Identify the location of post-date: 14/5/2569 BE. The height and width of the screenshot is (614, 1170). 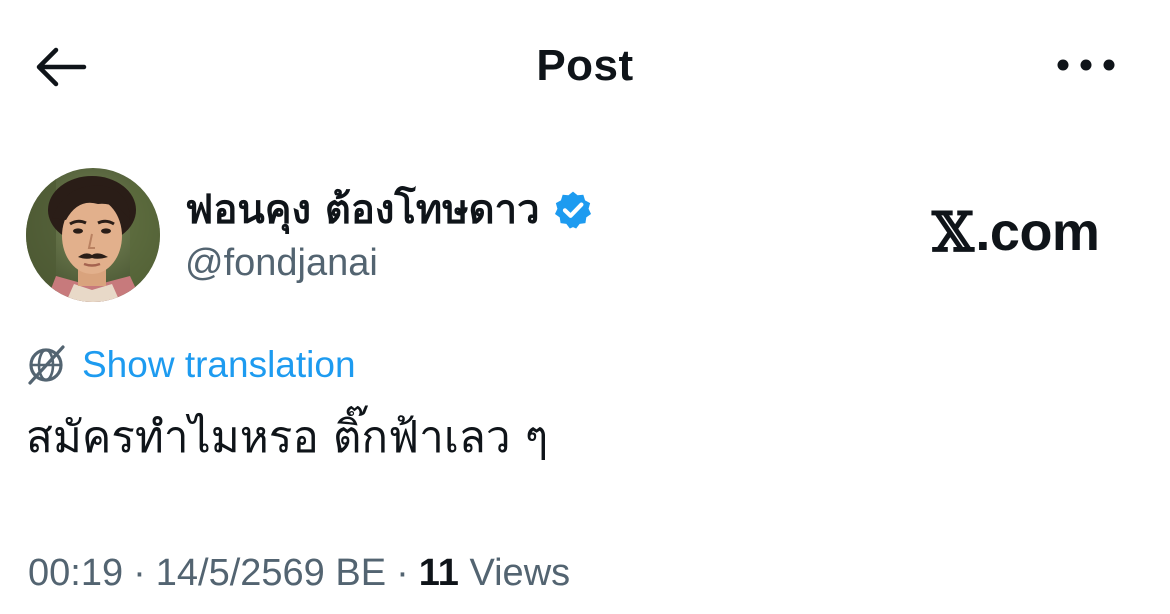
(271, 573).